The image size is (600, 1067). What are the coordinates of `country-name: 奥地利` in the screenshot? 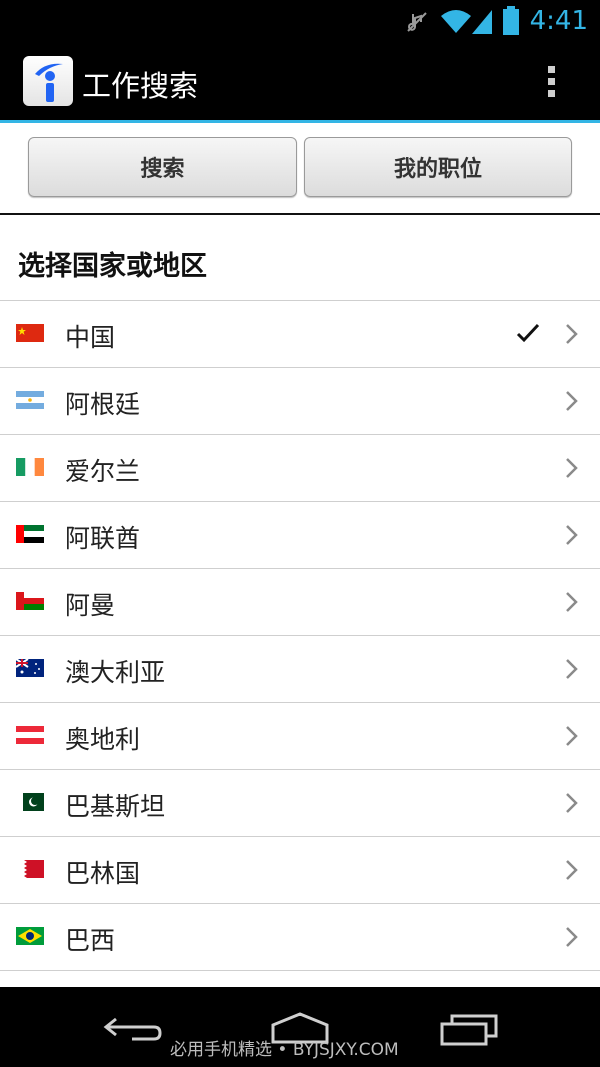 It's located at (103, 739).